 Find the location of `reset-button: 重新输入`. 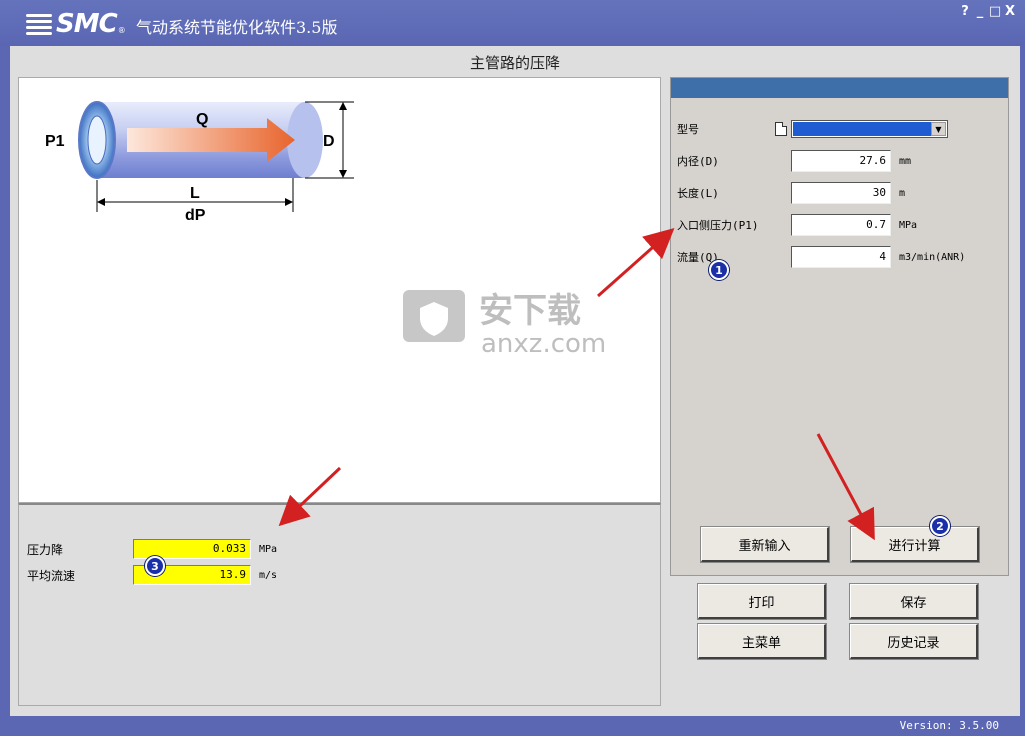

reset-button: 重新输入 is located at coordinates (765, 544).